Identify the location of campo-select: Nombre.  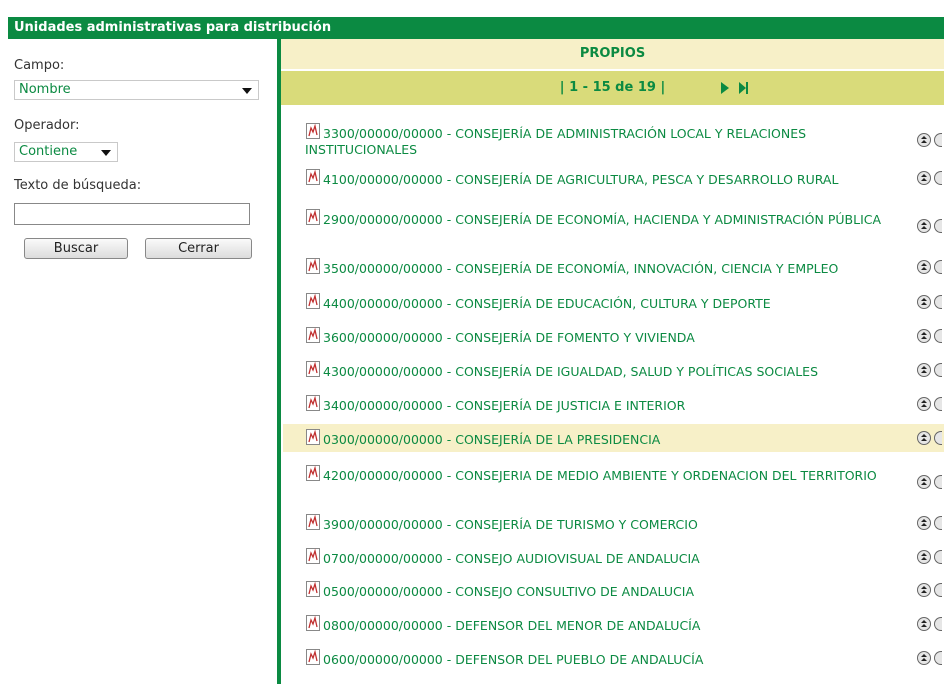
(136, 90).